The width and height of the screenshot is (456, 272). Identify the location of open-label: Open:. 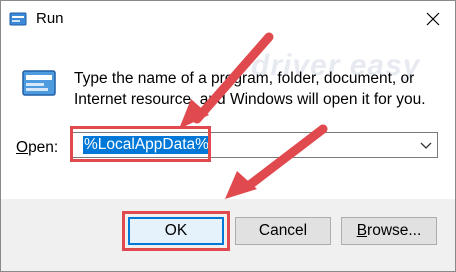
(37, 148).